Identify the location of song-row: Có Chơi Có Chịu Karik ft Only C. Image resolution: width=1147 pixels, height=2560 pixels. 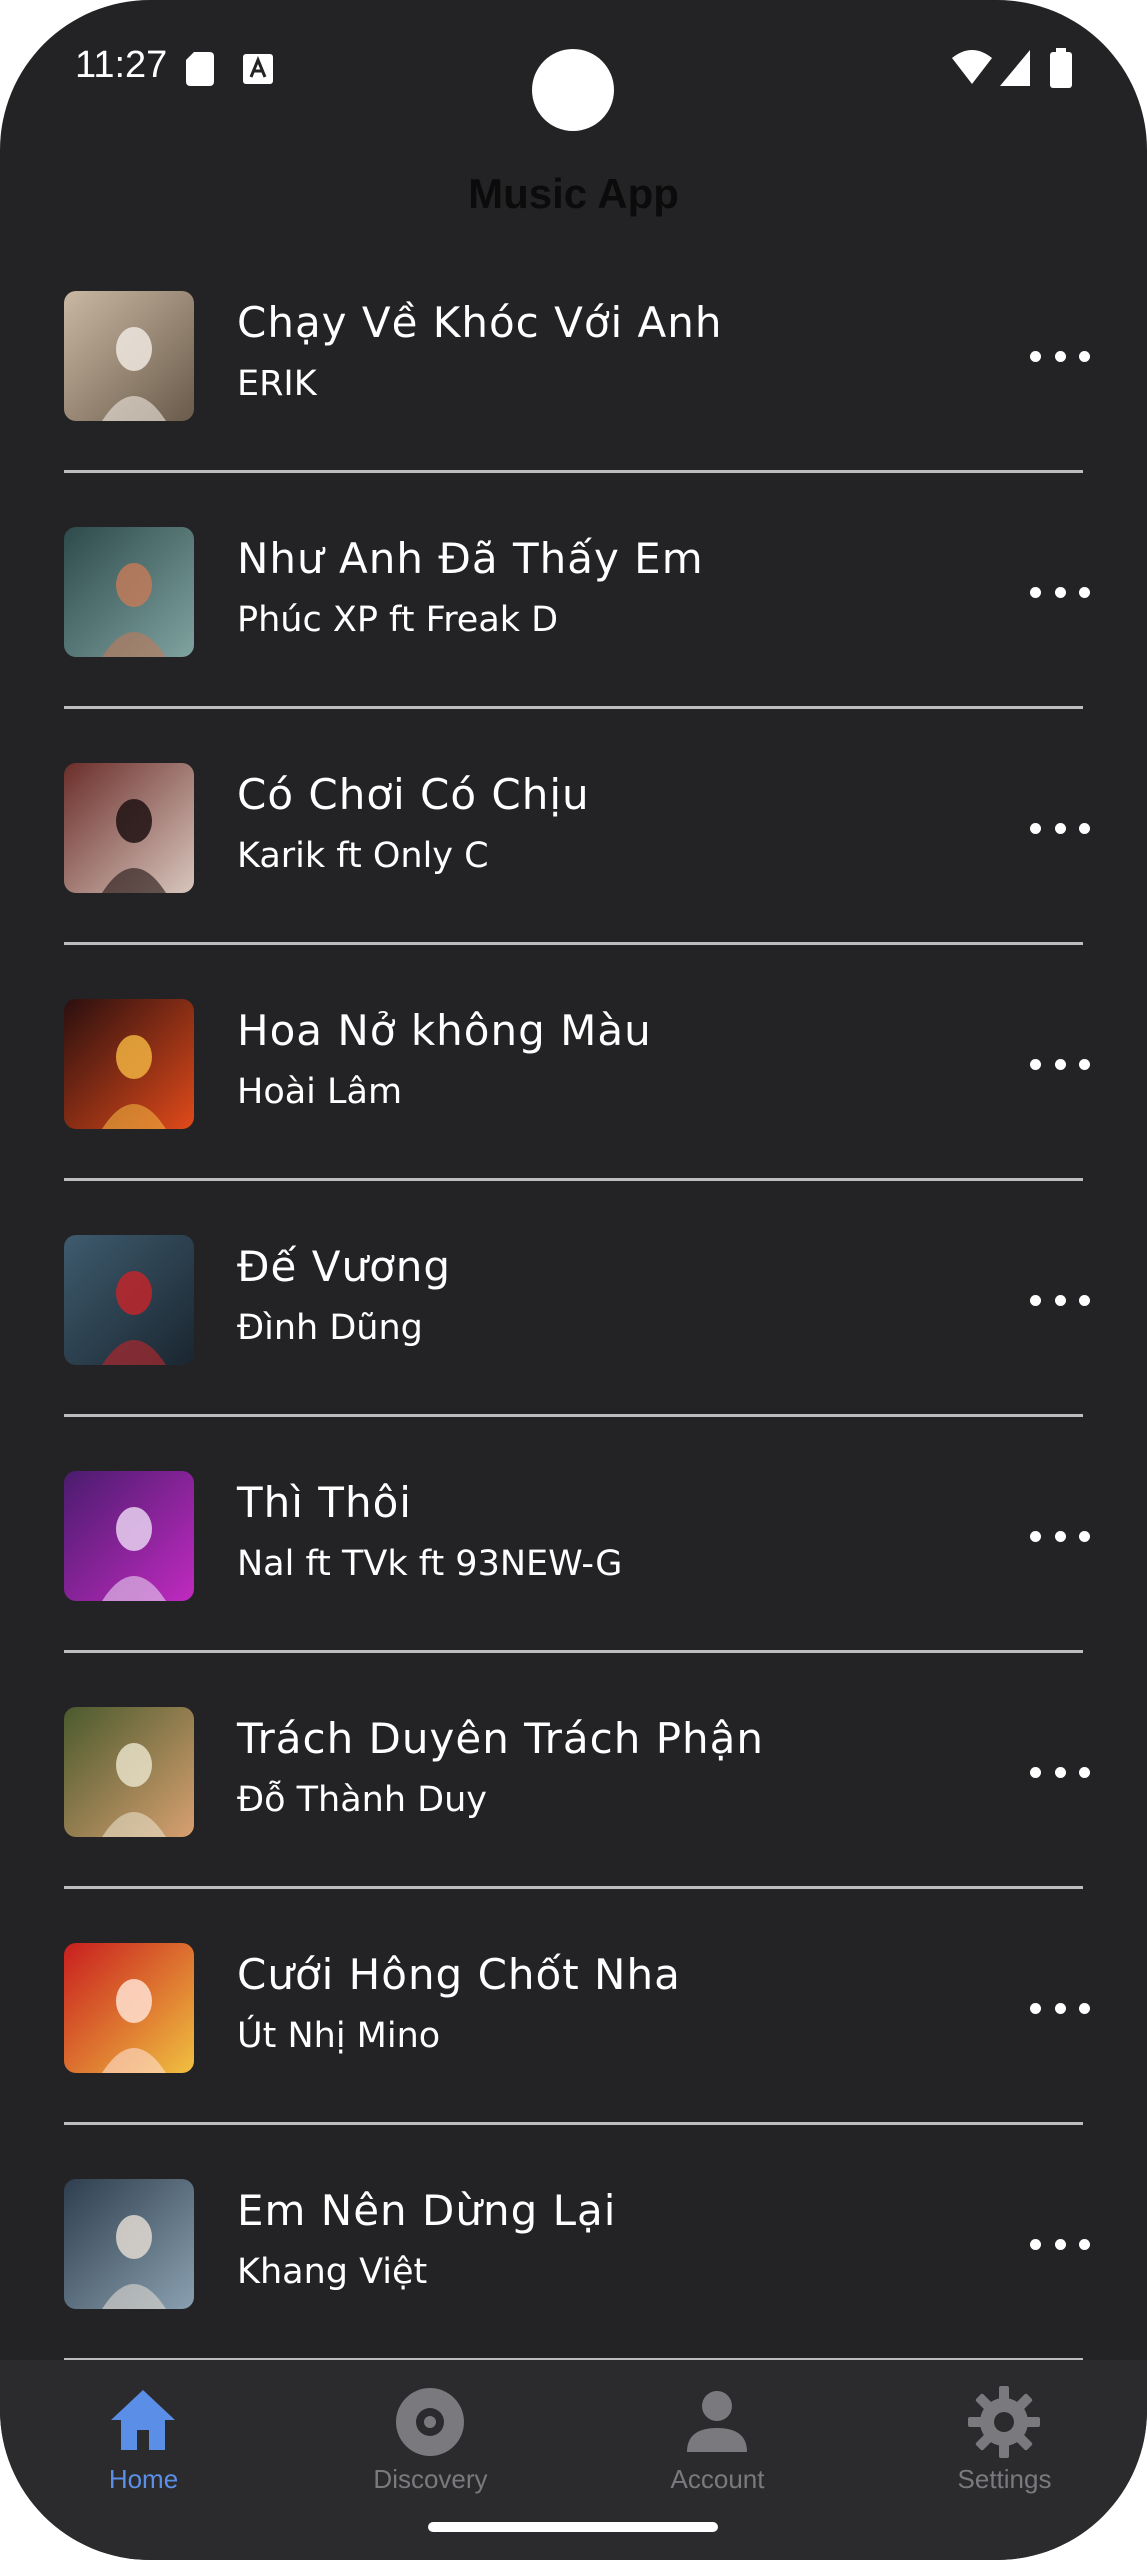
(573, 826).